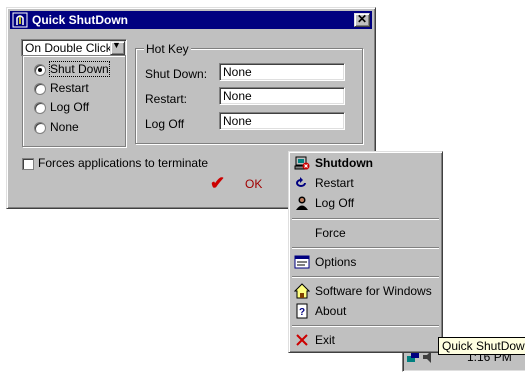  I want to click on radio-label: Log Off, so click(70, 107).